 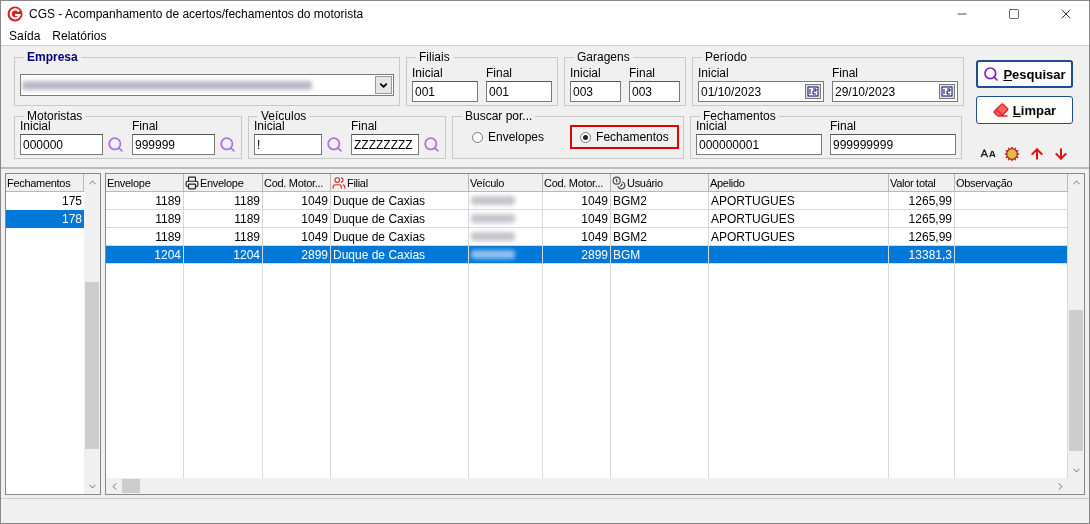 What do you see at coordinates (799, 183) in the screenshot?
I see `column-header: Apelido` at bounding box center [799, 183].